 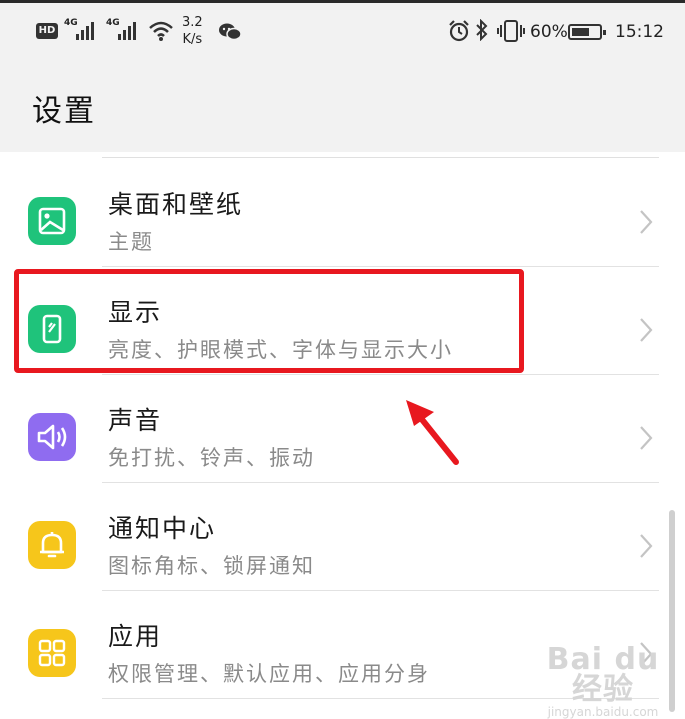 What do you see at coordinates (176, 204) in the screenshot?
I see `settings-item-title: 桌面和壁纸` at bounding box center [176, 204].